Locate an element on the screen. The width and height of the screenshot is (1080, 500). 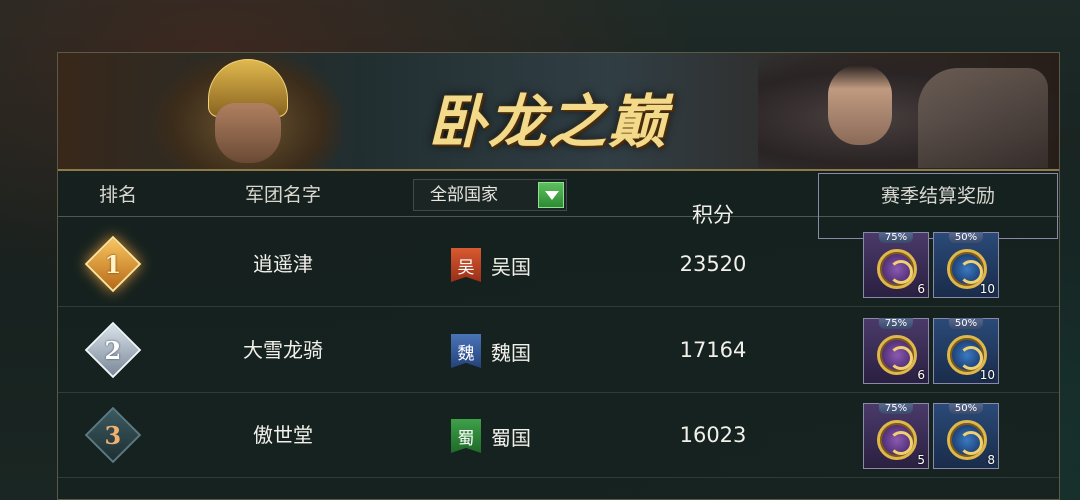
nation-filter-dropdown: 全部国家 is located at coordinates (490, 195).